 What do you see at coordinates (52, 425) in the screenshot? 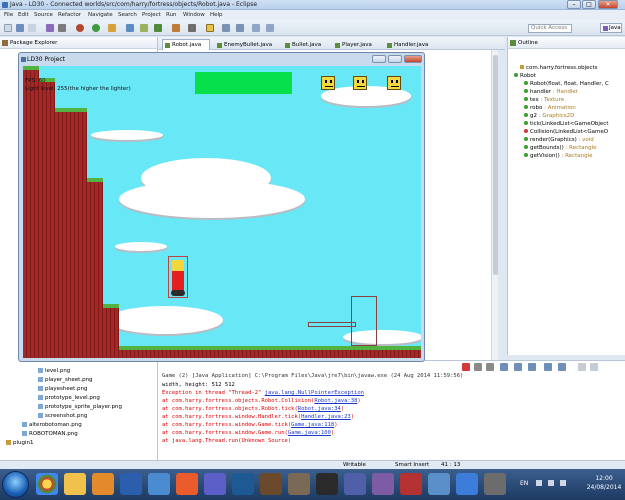
I see `tree-item: alterobotoman.png` at bounding box center [52, 425].